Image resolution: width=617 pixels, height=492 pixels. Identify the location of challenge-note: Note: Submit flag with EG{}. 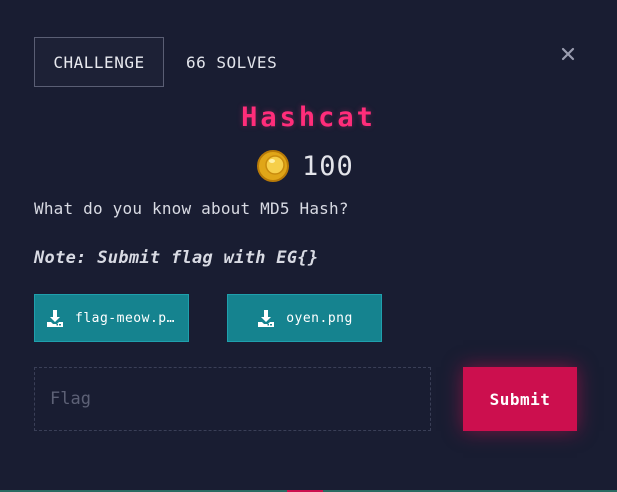
(176, 258).